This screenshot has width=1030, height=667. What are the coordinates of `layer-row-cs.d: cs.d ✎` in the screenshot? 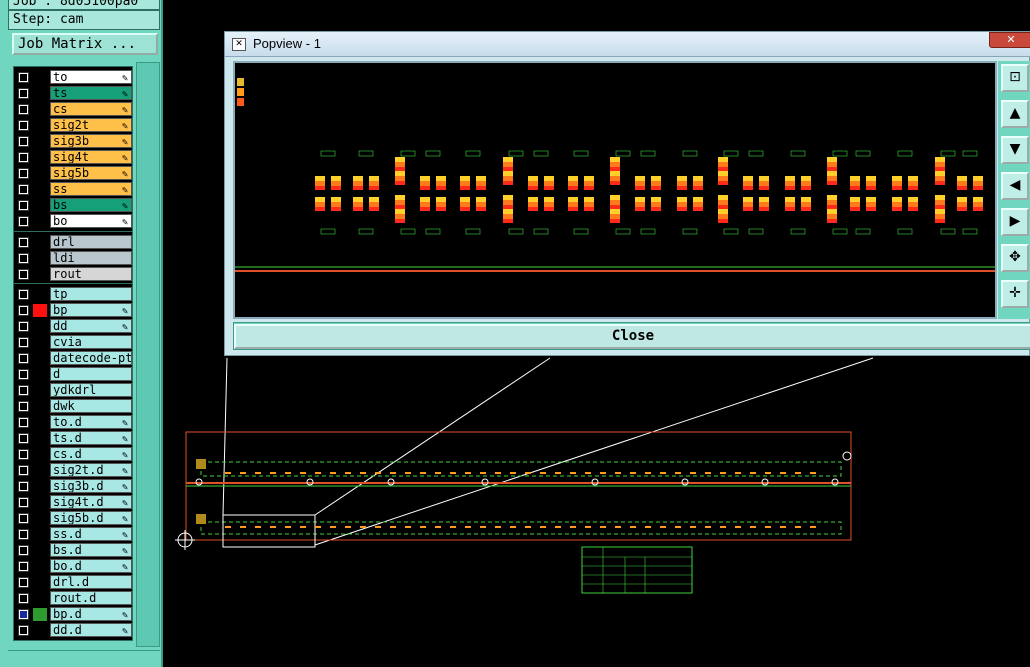 It's located at (73, 454).